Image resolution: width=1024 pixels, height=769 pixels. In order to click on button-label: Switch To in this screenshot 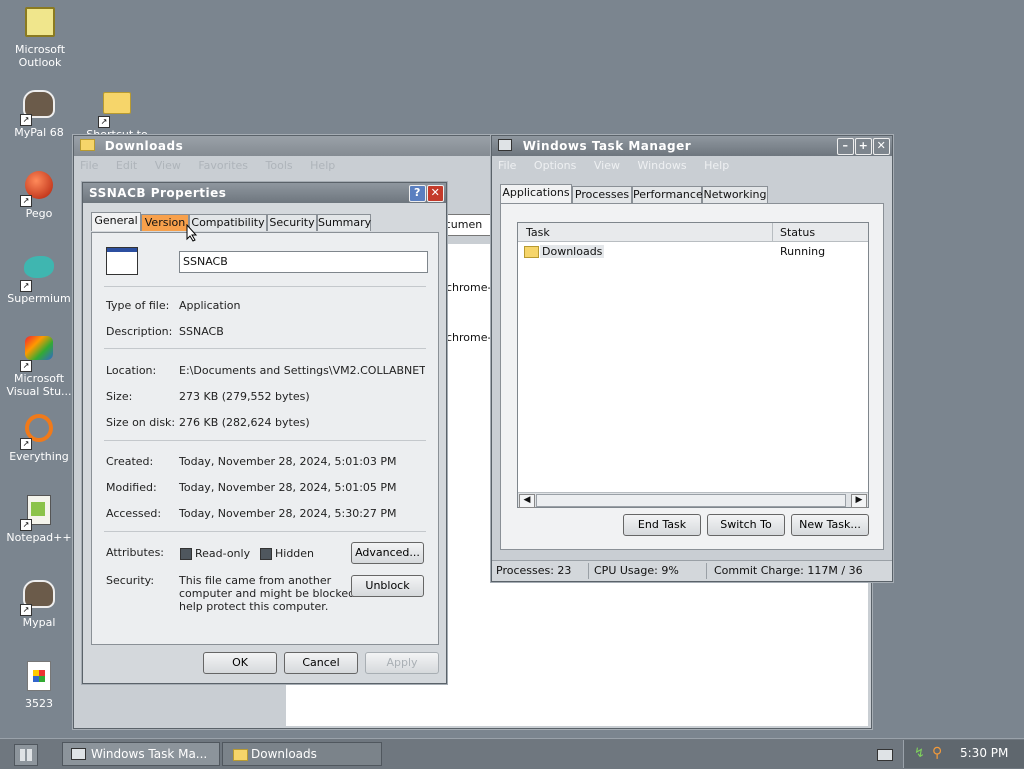, I will do `click(746, 524)`.